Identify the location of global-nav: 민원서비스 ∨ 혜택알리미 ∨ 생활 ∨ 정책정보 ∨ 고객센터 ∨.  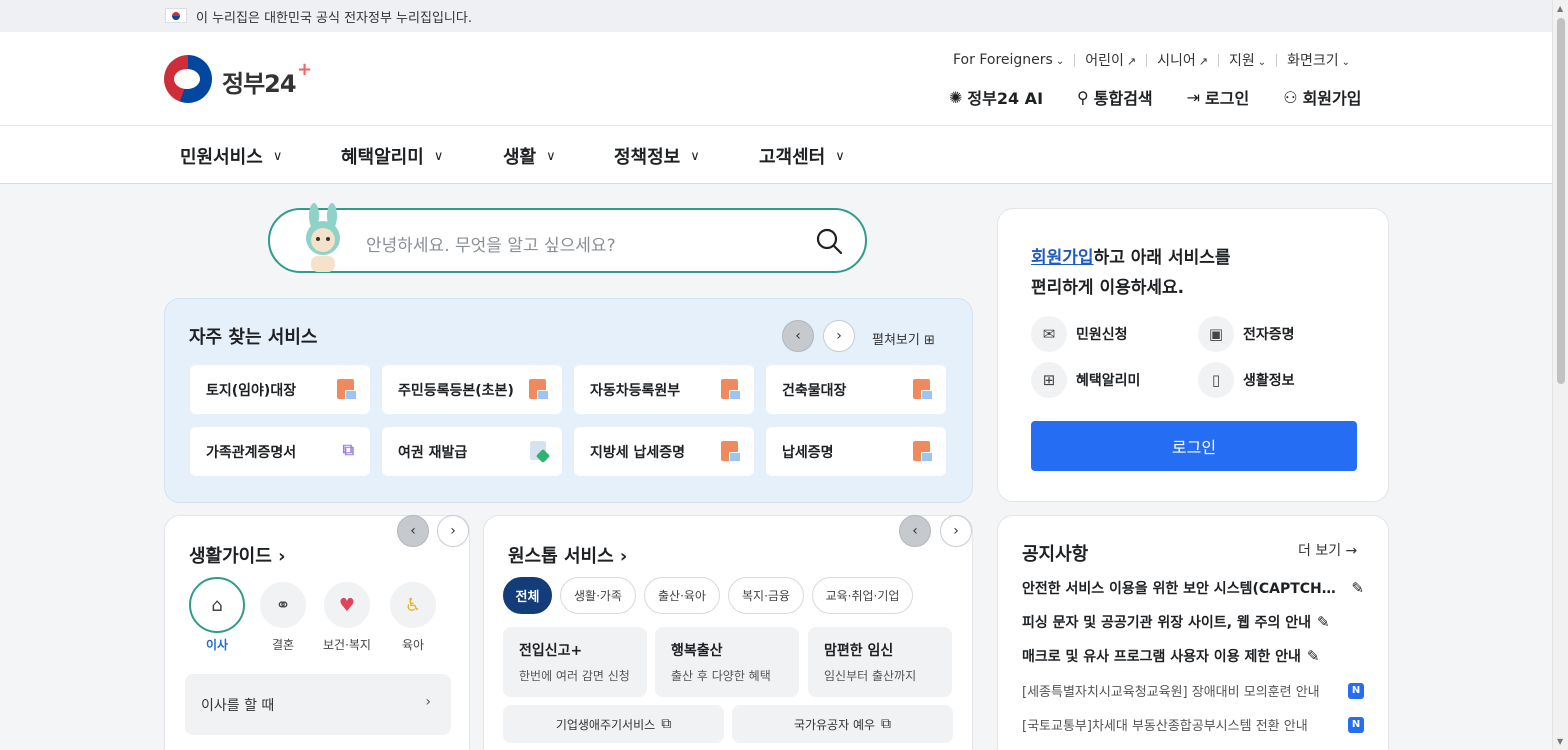
(776, 155).